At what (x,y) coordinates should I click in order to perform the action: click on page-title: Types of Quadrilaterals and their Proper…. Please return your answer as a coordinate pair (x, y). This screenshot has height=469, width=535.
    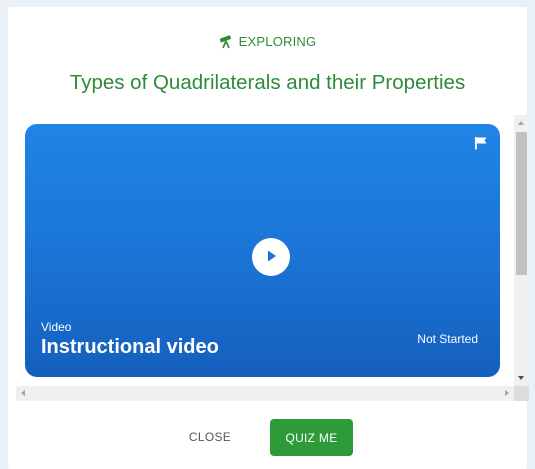
    Looking at the image, I should click on (267, 82).